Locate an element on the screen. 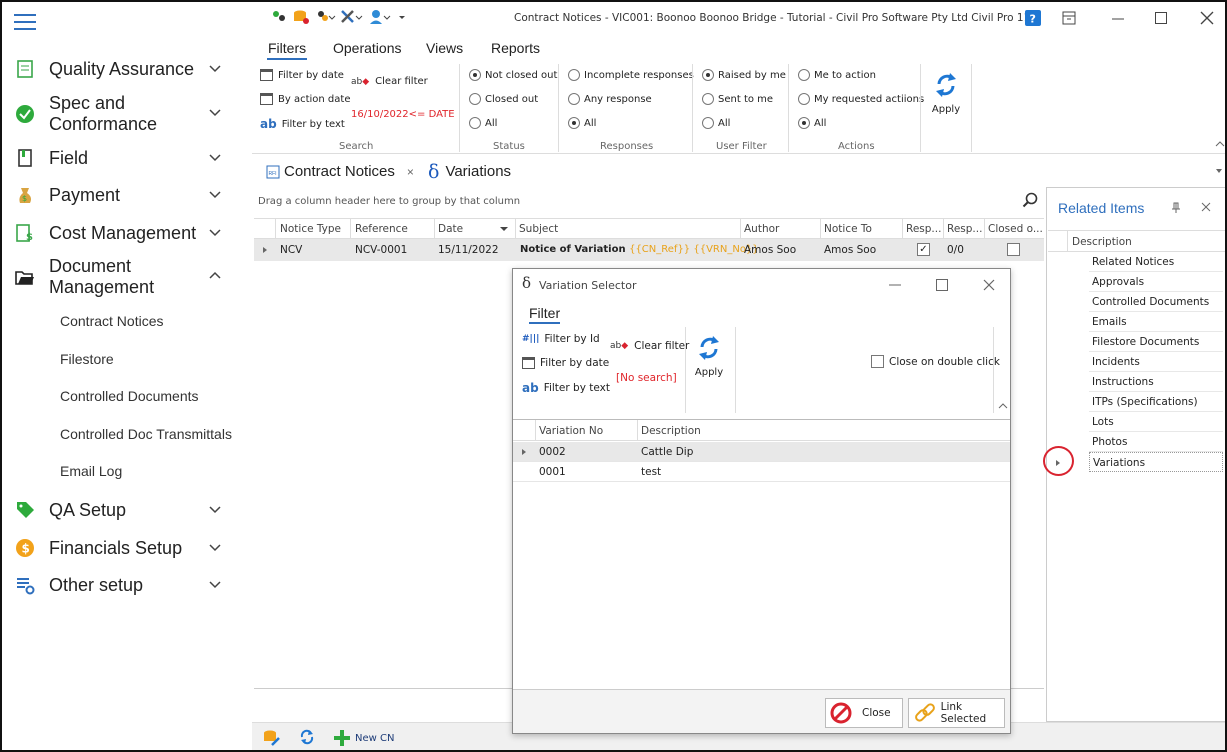 The width and height of the screenshot is (1227, 752). tab-operations: Operations is located at coordinates (367, 48).